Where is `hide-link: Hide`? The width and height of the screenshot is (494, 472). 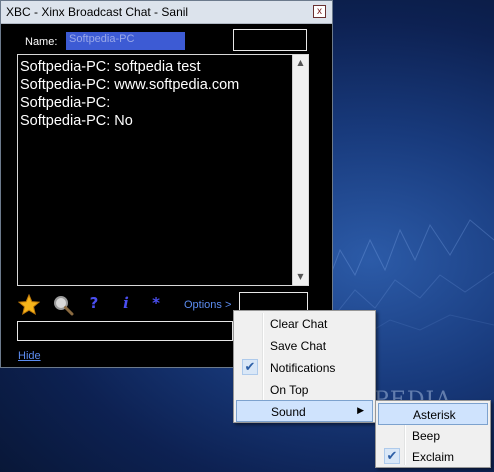
hide-link: Hide is located at coordinates (29, 356).